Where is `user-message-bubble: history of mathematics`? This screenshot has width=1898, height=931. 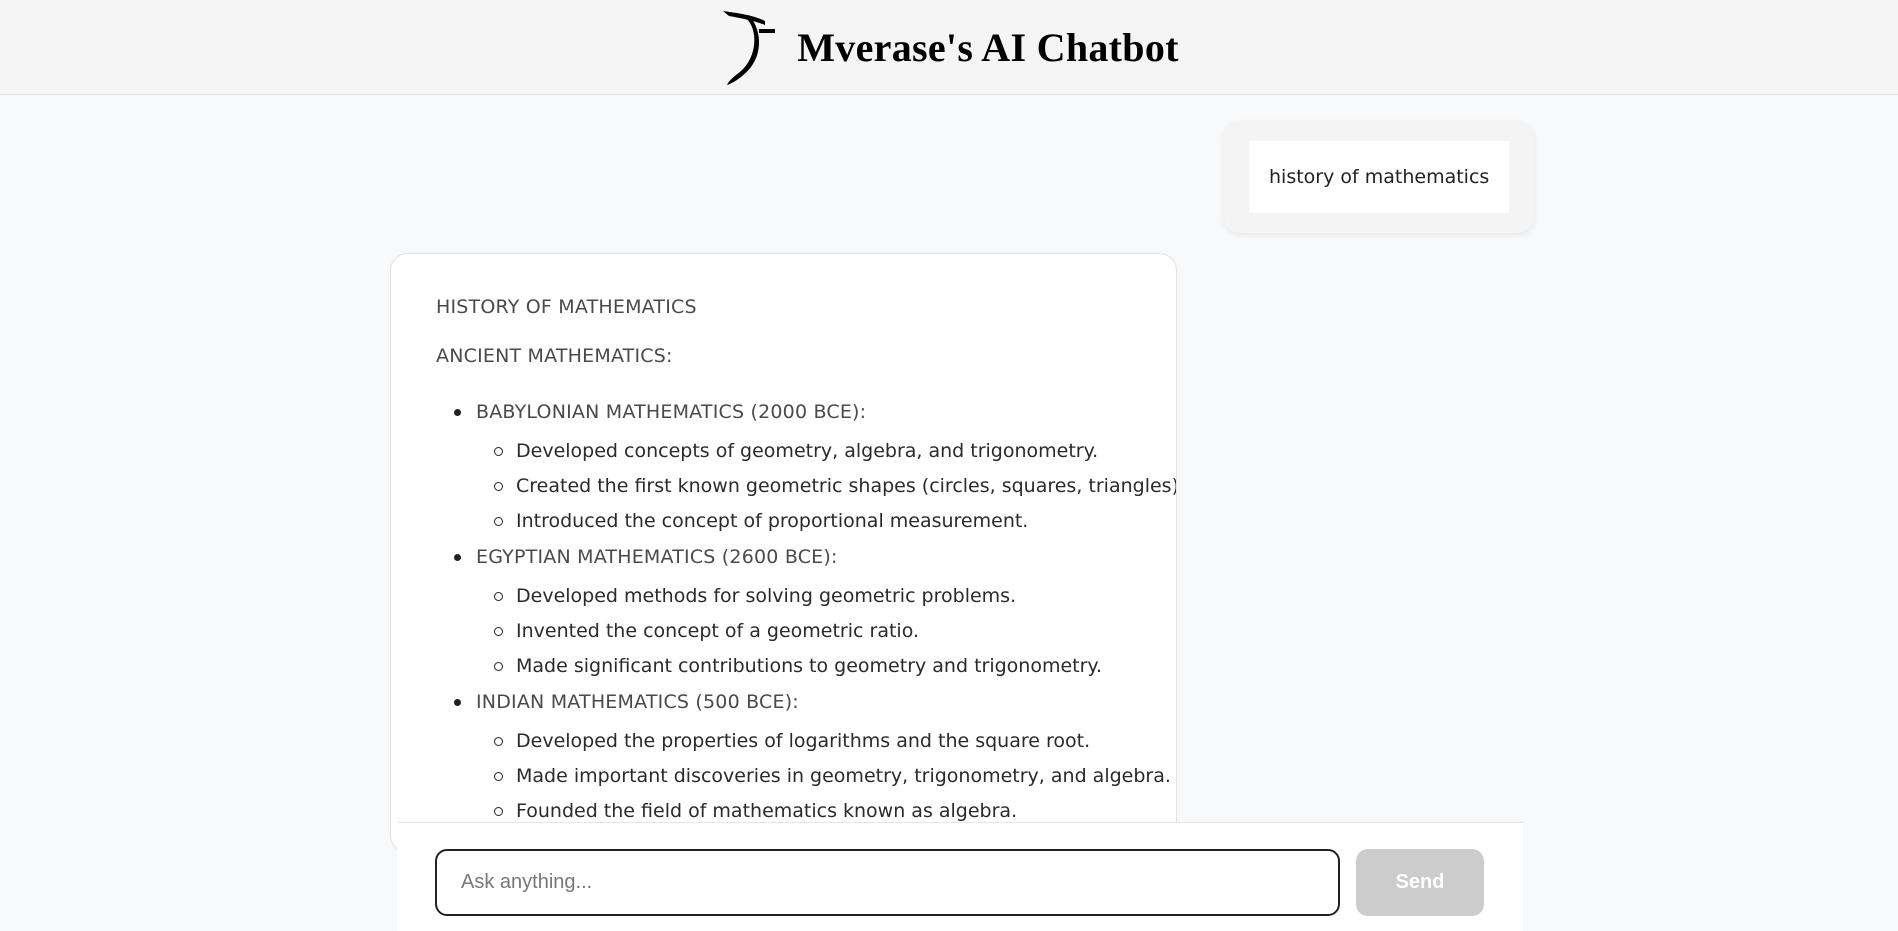 user-message-bubble: history of mathematics is located at coordinates (1379, 177).